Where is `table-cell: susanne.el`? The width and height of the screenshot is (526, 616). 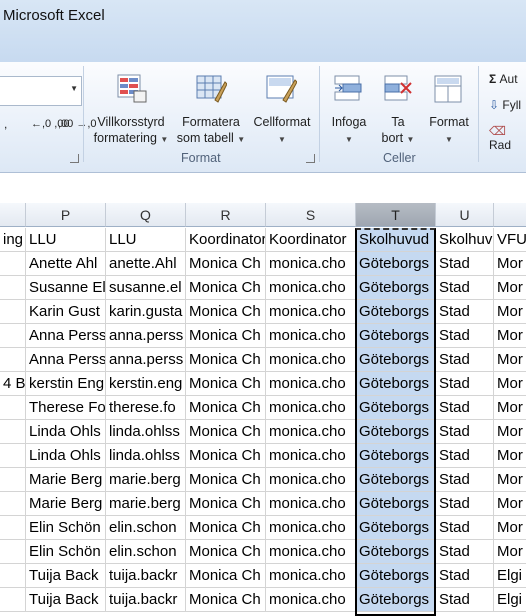
table-cell: susanne.el is located at coordinates (146, 288).